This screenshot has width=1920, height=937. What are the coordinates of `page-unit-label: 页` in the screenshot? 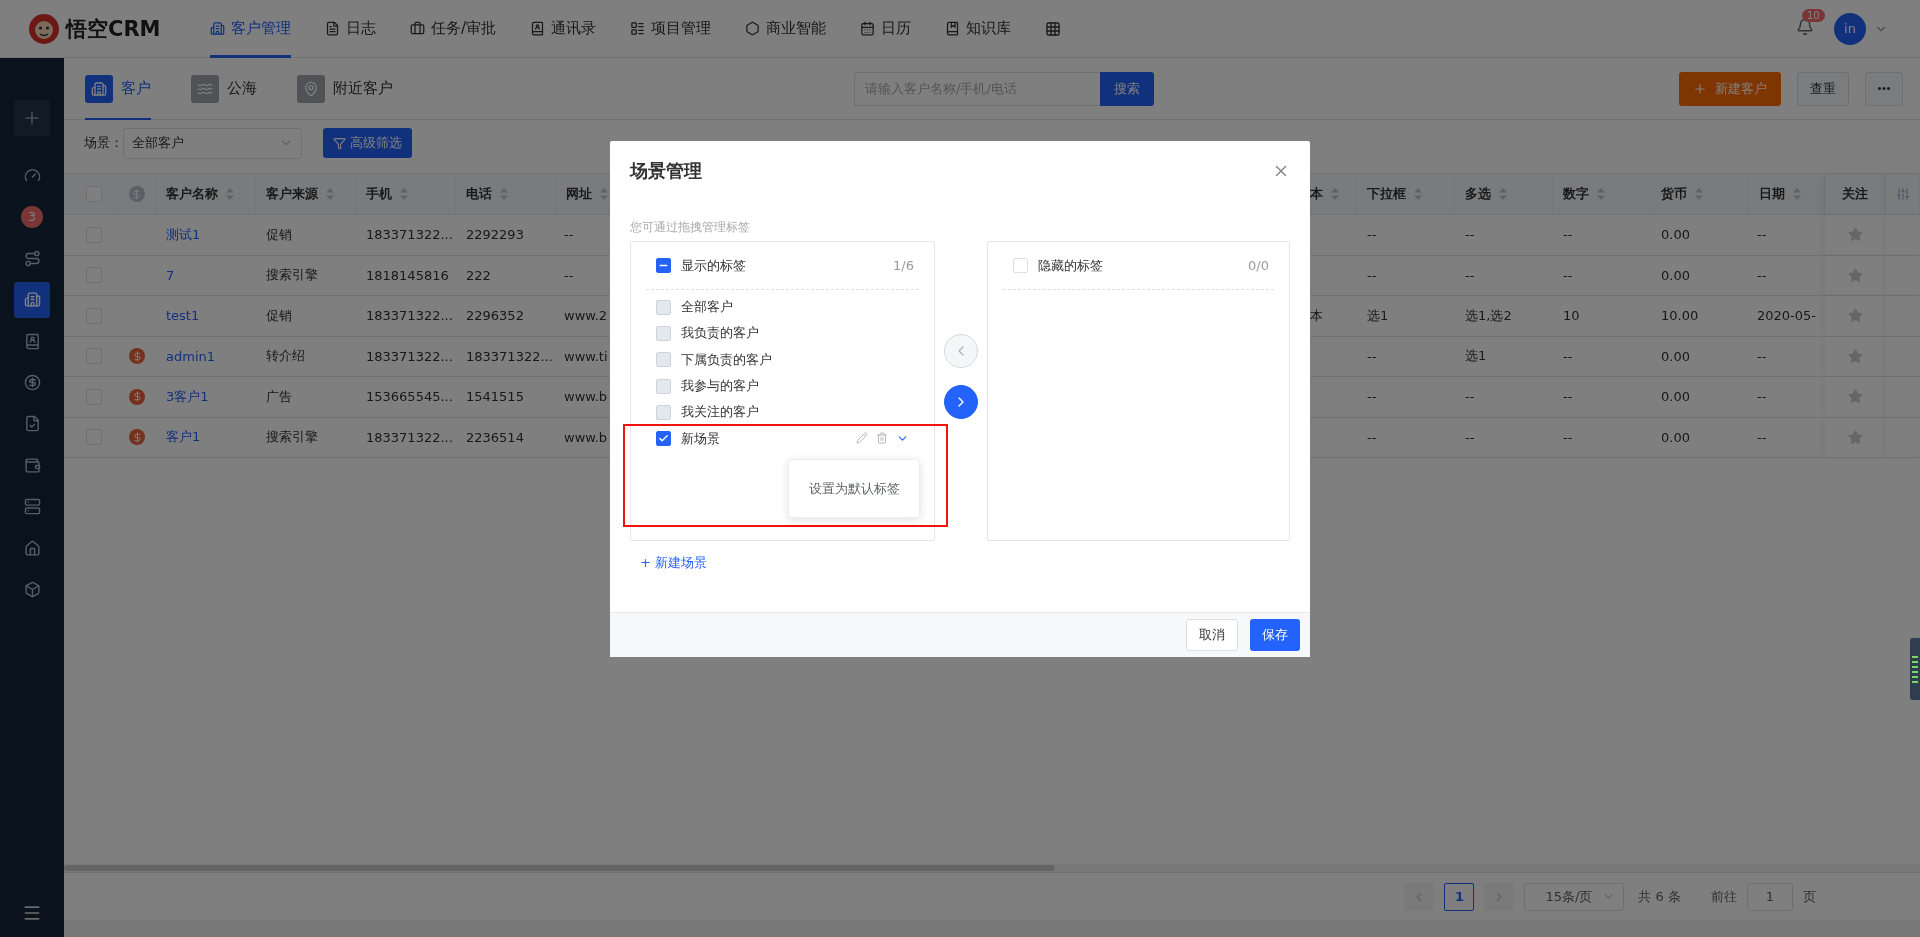 It's located at (1809, 896).